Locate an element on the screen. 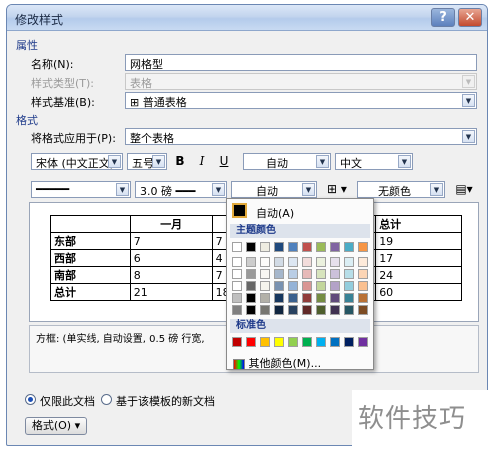 This screenshot has width=500, height=454. border-color-select: 自动 ▼ is located at coordinates (274, 189).